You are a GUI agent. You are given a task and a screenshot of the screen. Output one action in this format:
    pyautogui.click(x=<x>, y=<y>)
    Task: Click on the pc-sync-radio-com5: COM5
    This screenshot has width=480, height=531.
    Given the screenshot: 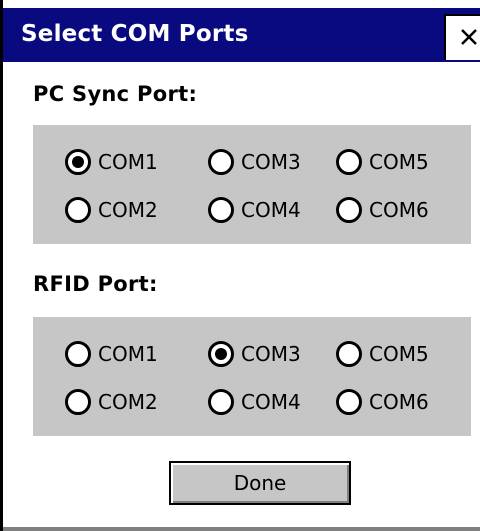 What is the action you would take?
    pyautogui.click(x=382, y=162)
    